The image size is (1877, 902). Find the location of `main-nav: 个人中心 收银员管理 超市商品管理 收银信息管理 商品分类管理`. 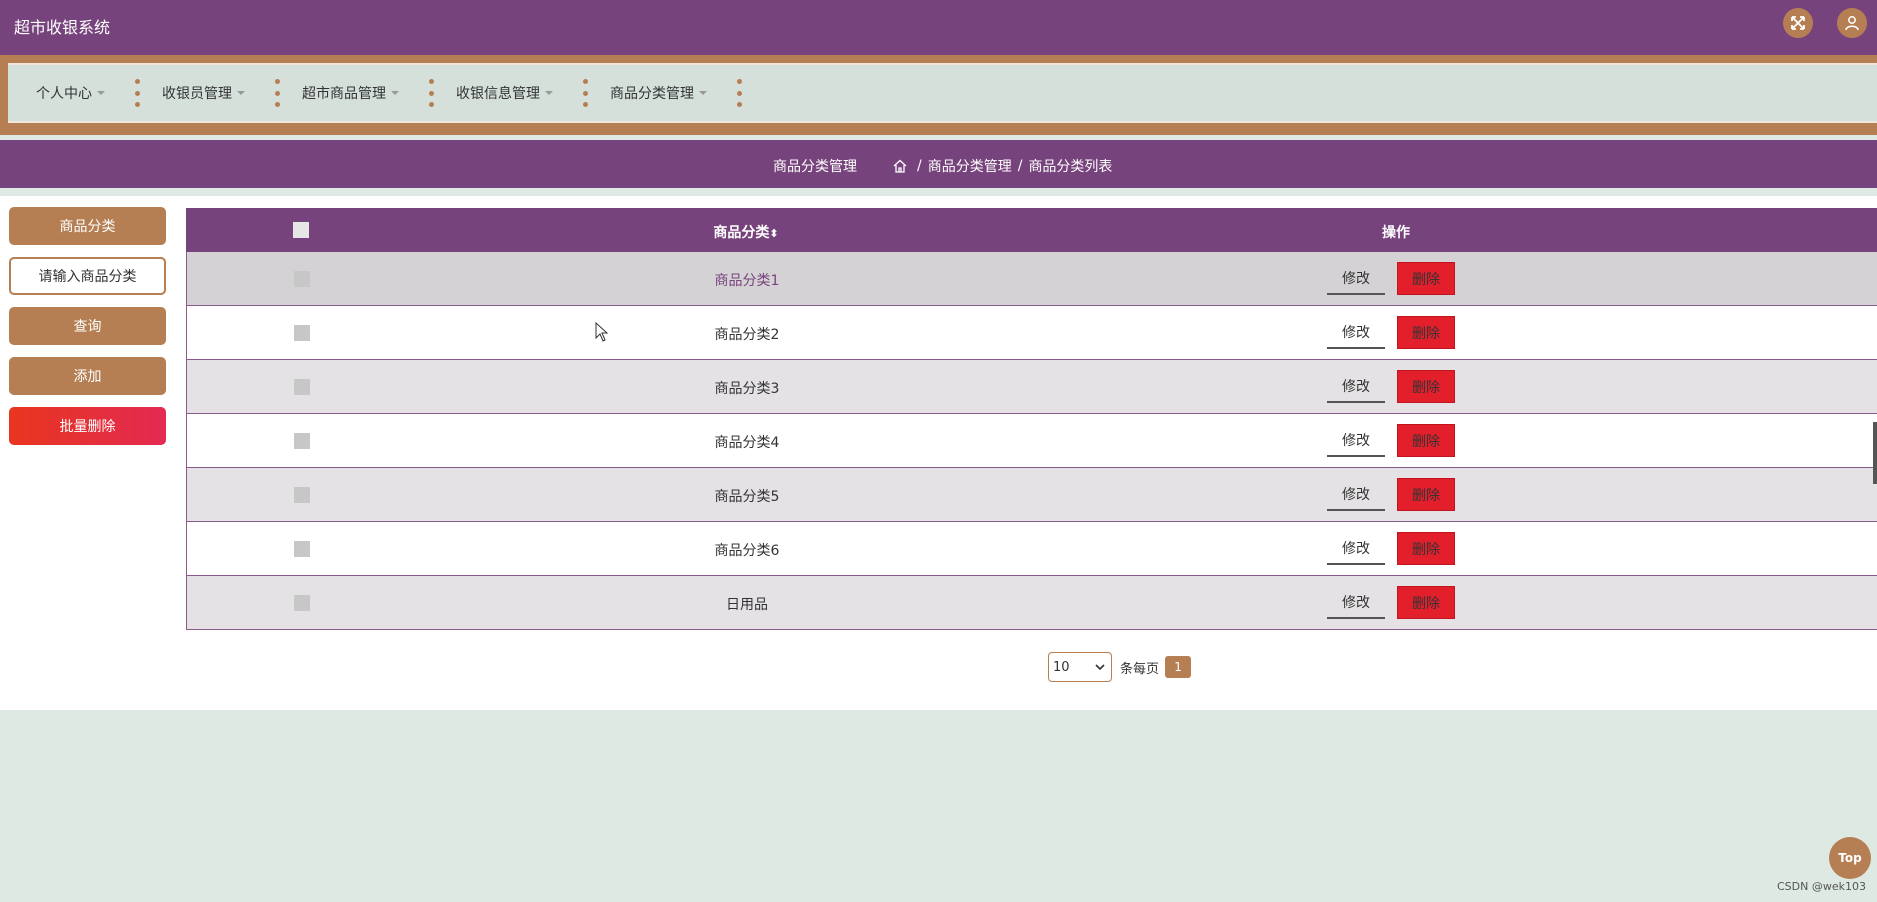

main-nav: 个人中心 收银员管理 超市商品管理 收银信息管理 商品分类管理 is located at coordinates (938, 95).